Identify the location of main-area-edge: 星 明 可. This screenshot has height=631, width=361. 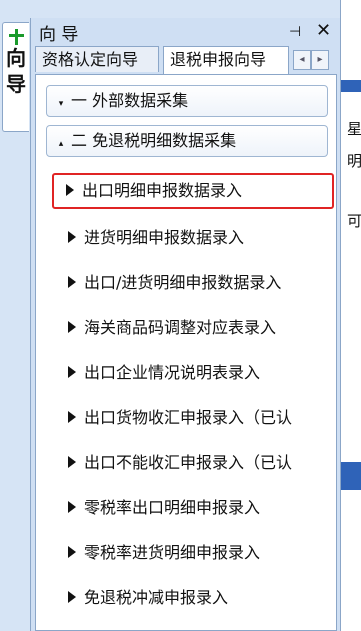
(350, 315).